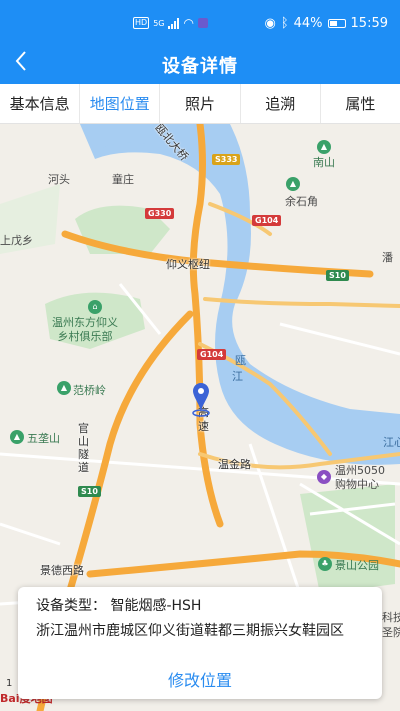 This screenshot has height=711, width=400. What do you see at coordinates (123, 179) in the screenshot?
I see `map-label-tongqian: 童庄` at bounding box center [123, 179].